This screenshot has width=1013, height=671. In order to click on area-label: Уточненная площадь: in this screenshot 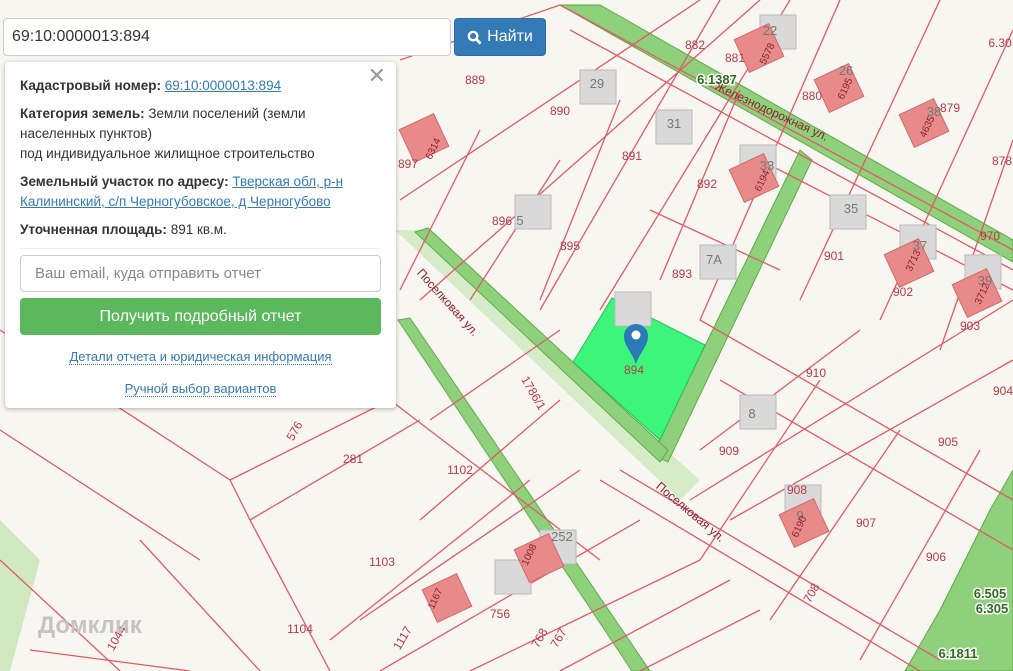, I will do `click(93, 229)`.